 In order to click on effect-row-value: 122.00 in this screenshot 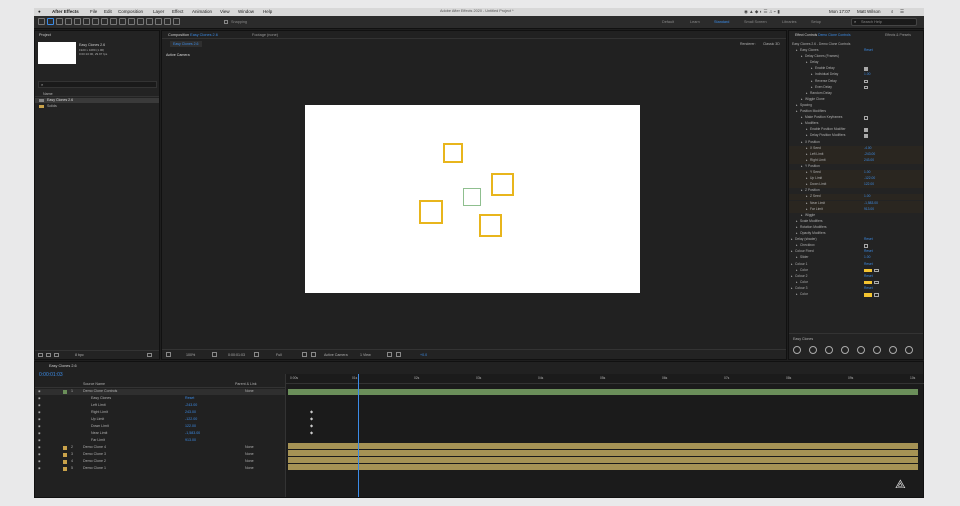, I will do `click(869, 184)`.